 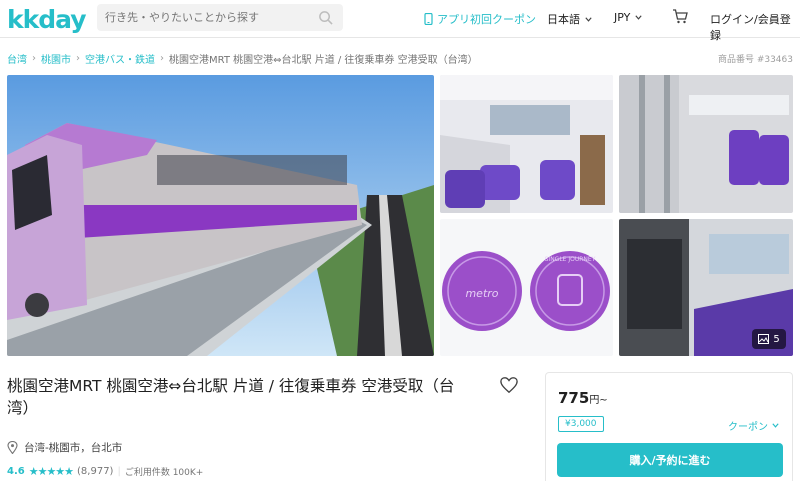 I want to click on search-icon, so click(x=325, y=17).